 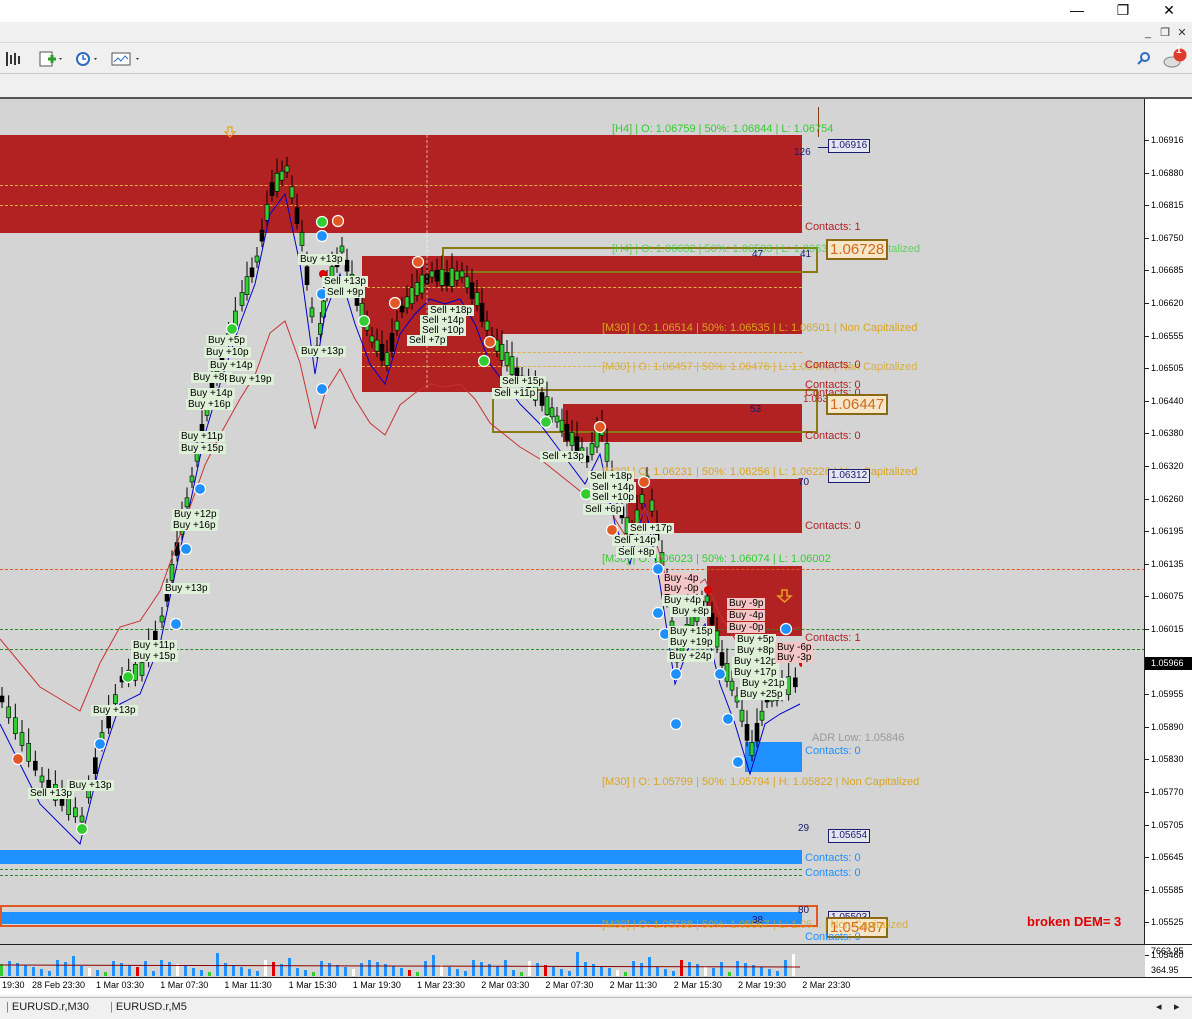 I want to click on tab-eurusd-m5: | EURUSD.r,M5, so click(x=148, y=1007).